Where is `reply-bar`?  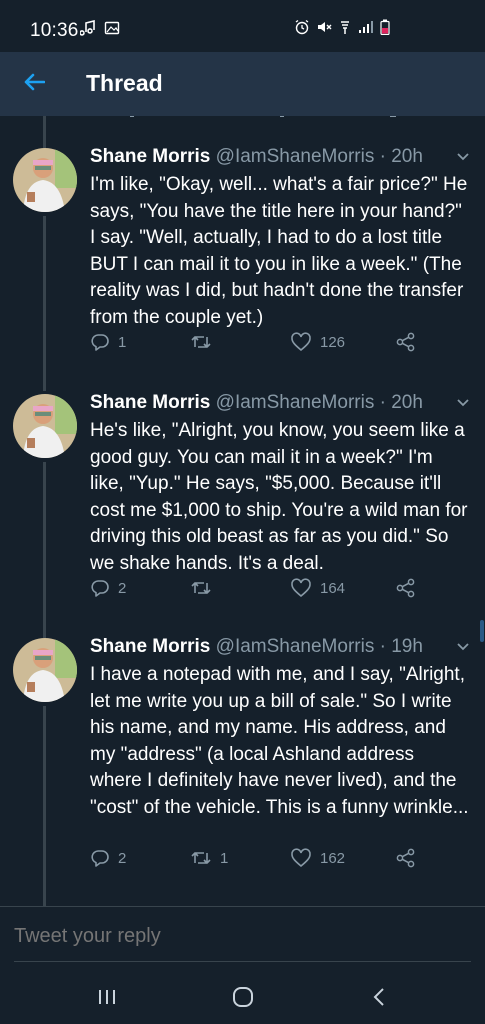 reply-bar is located at coordinates (242, 937).